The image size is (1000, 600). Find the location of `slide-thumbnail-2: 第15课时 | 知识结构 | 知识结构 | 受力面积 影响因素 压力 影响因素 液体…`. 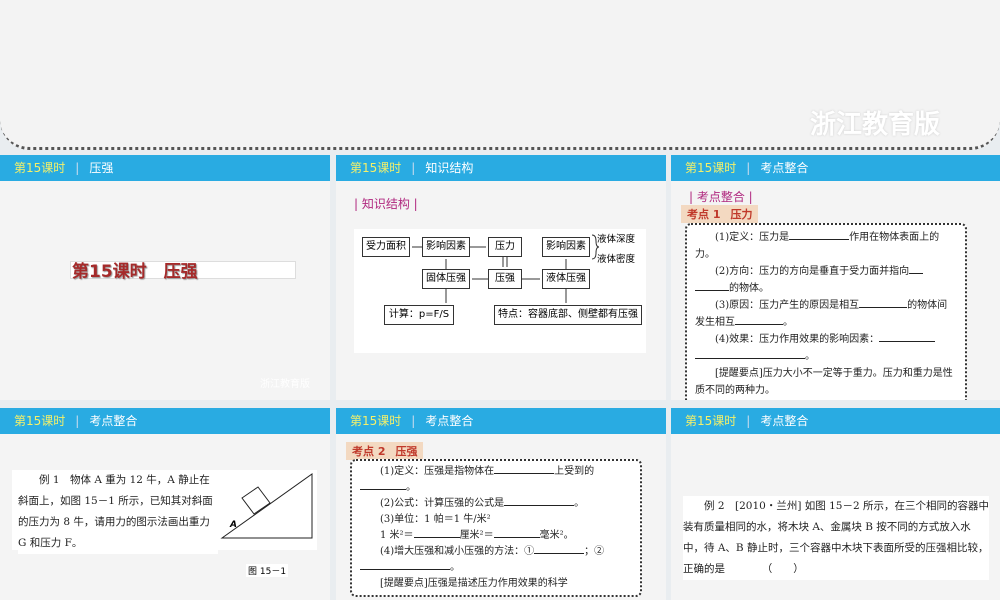

slide-thumbnail-2: 第15课时 | 知识结构 | 知识结构 | 受力面积 影响因素 压力 影响因素 液体… is located at coordinates (501, 277).